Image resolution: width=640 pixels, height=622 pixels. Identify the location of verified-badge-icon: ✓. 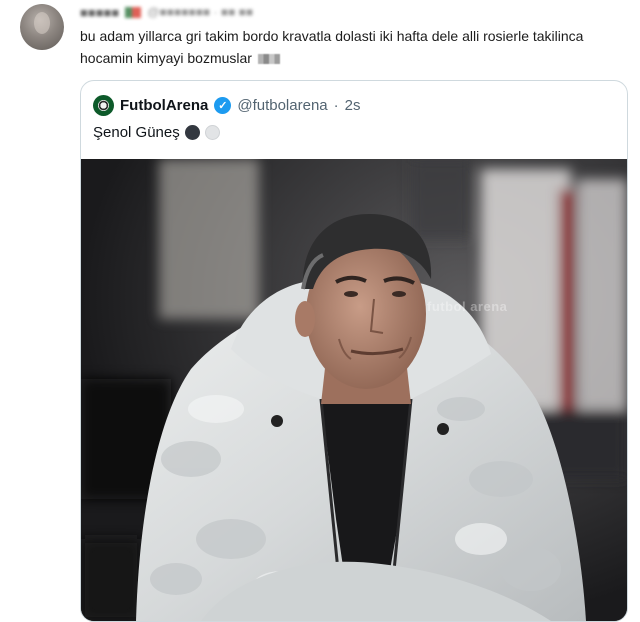
(223, 105).